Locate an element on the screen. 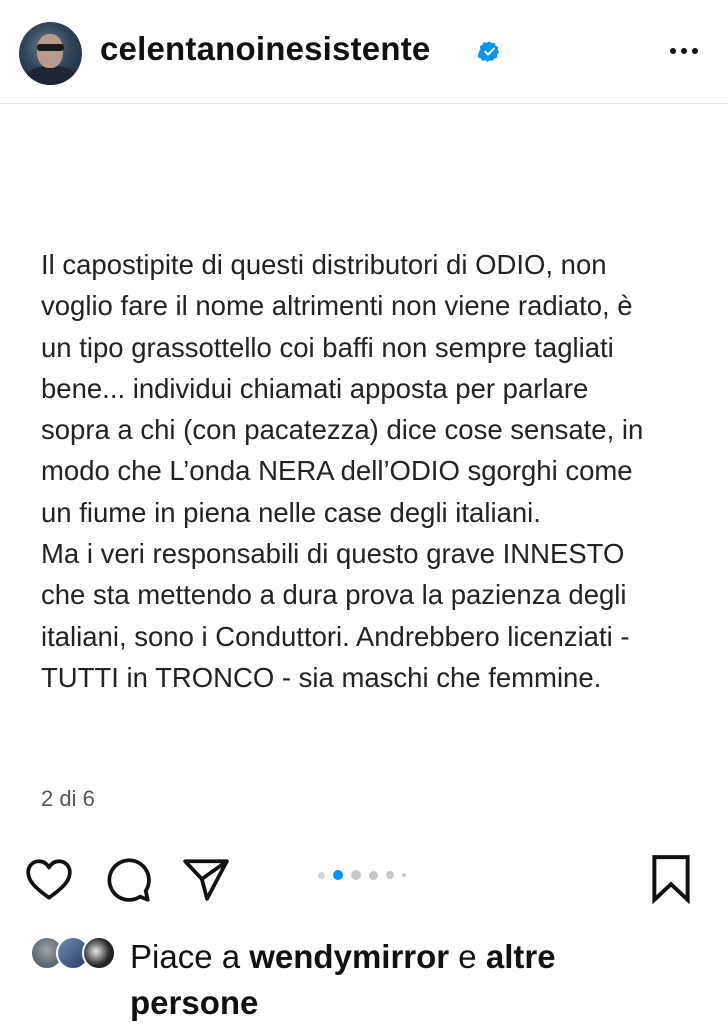 The width and height of the screenshot is (728, 1024). likes-prefix: Piace a is located at coordinates (190, 956).